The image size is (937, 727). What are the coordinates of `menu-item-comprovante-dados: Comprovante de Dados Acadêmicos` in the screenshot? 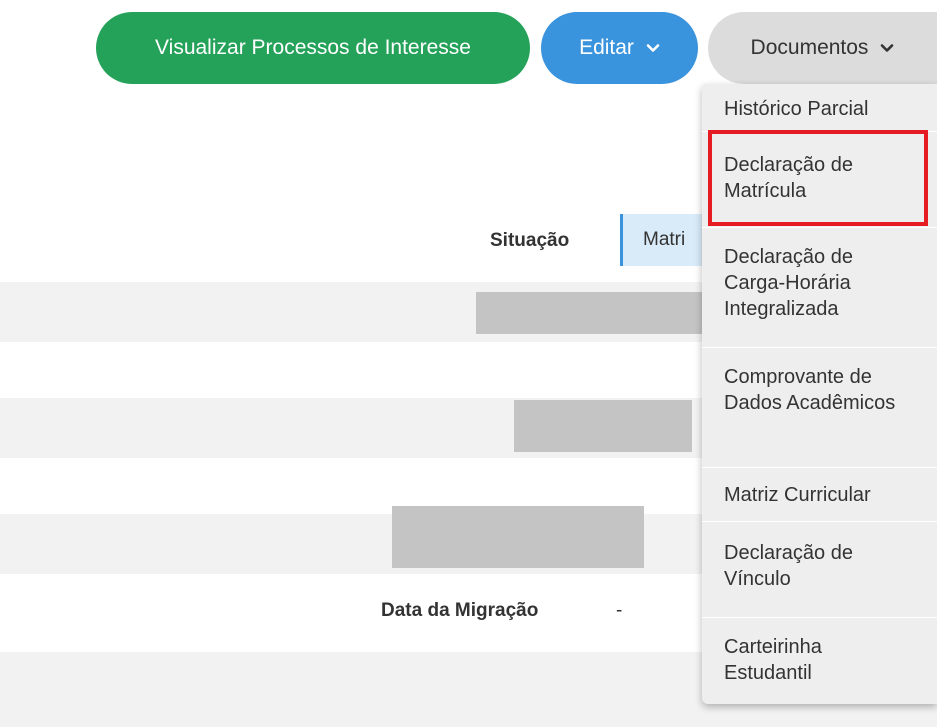 It's located at (819, 408).